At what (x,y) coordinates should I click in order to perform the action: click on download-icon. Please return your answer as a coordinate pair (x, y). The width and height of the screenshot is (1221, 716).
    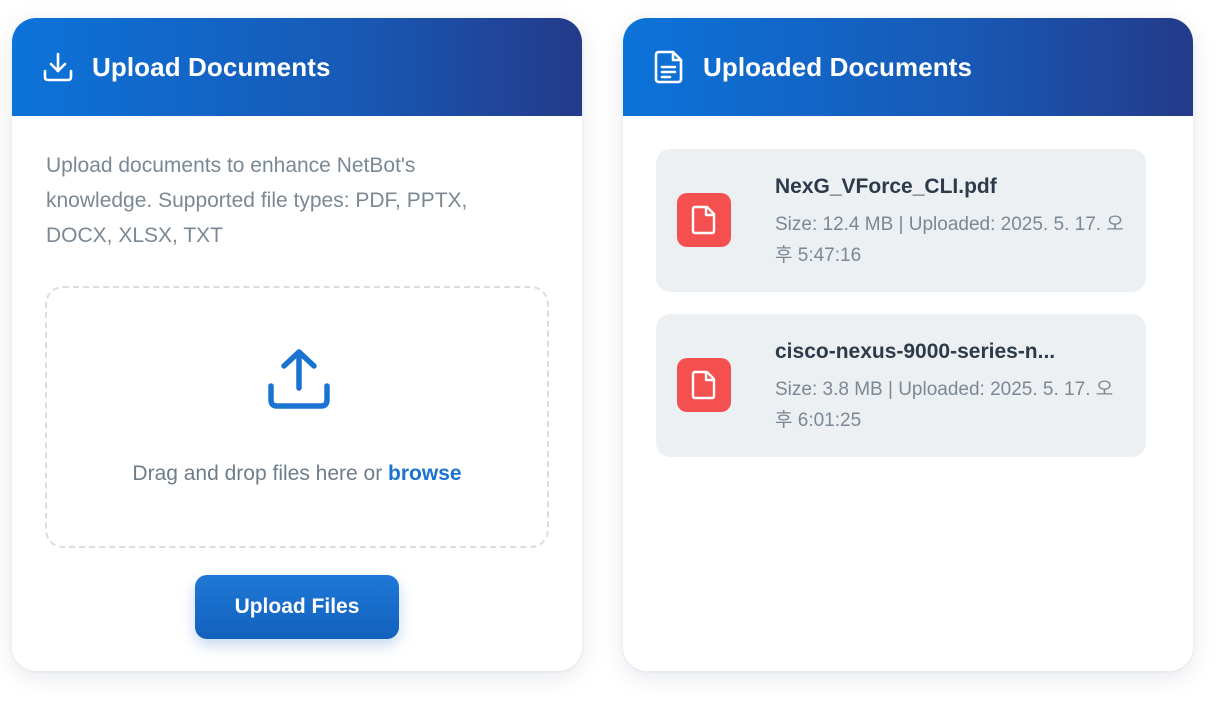
    Looking at the image, I should click on (58, 67).